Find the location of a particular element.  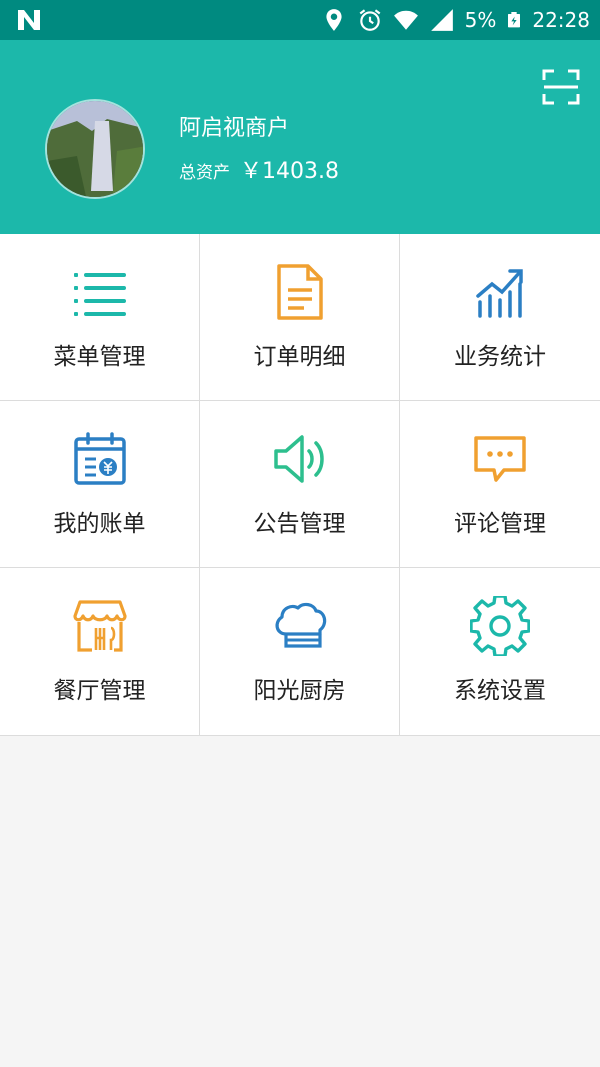

menu-item-label: 阳光厨房 is located at coordinates (299, 691).